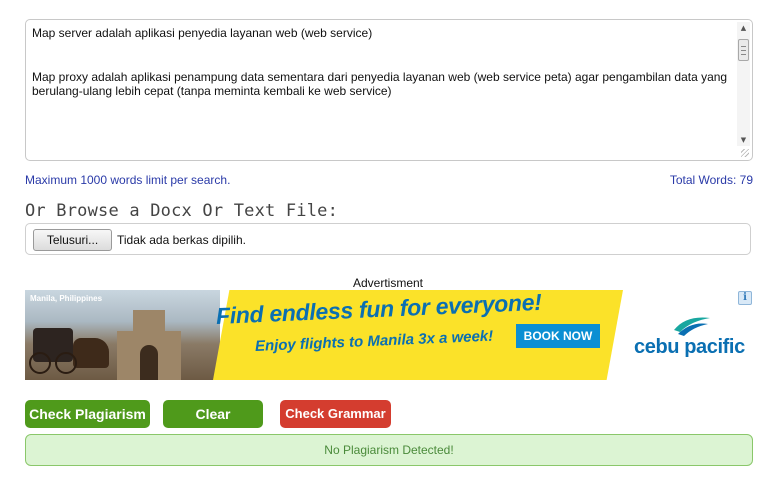 Image resolution: width=776 pixels, height=478 pixels. Describe the element at coordinates (213, 414) in the screenshot. I see `clear-button: Clear` at that location.